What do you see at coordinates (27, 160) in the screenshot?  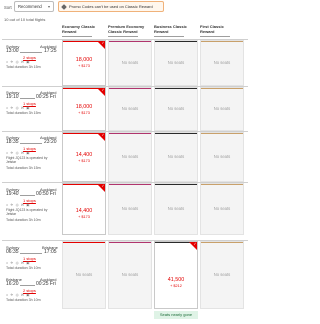 I see `operated-by-note: Flight JQ123 is operated by Jetstar` at bounding box center [27, 160].